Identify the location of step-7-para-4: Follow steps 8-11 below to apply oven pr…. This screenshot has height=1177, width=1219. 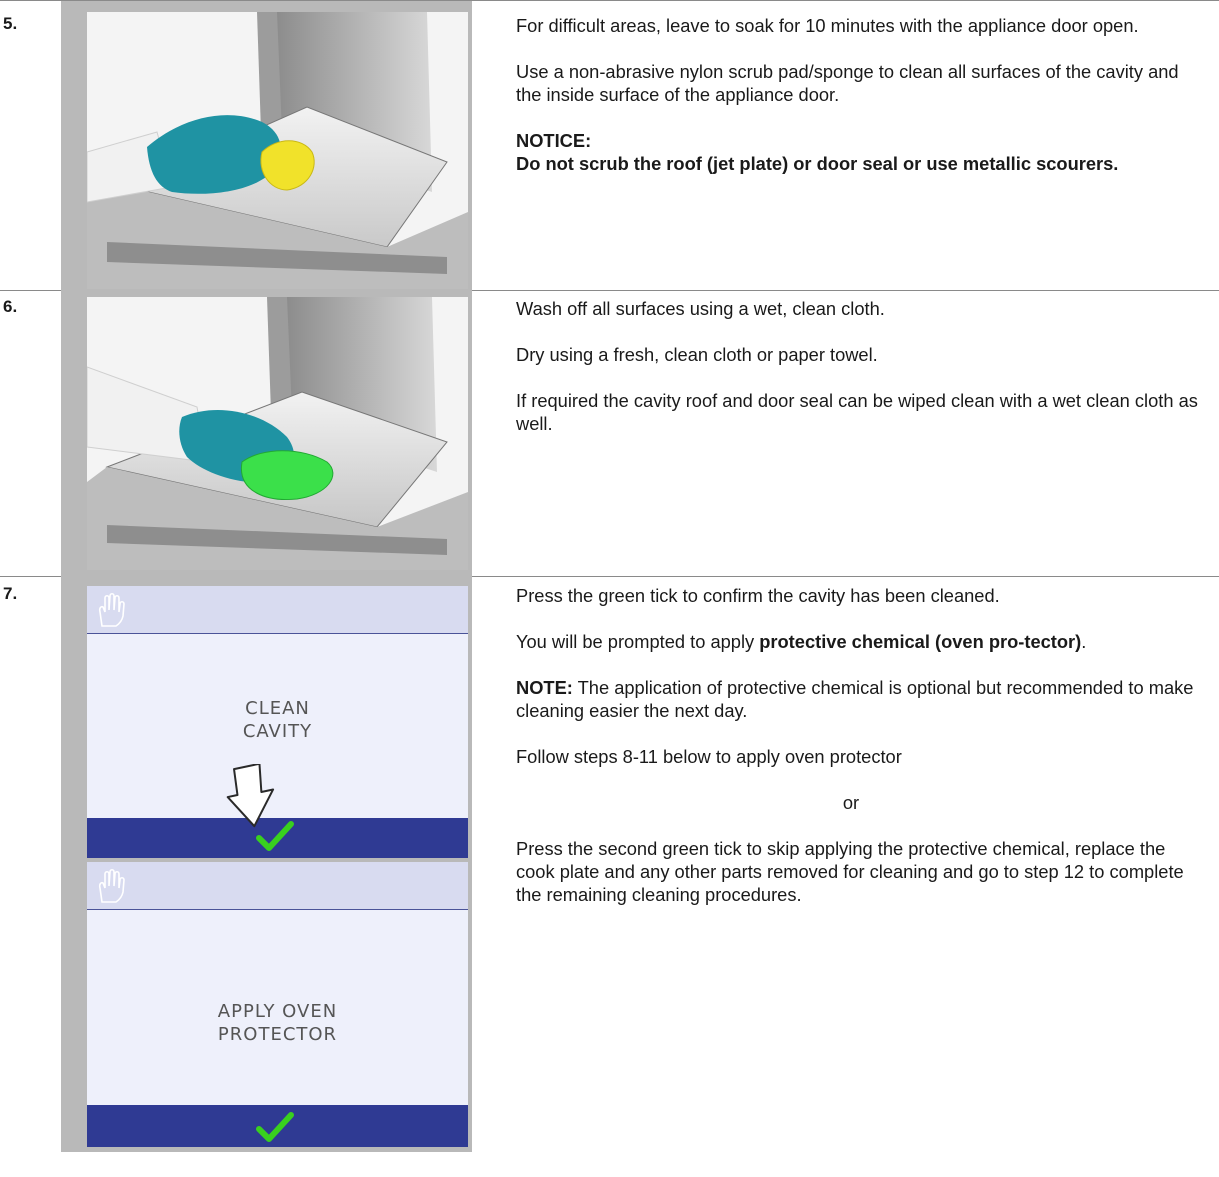
(709, 756).